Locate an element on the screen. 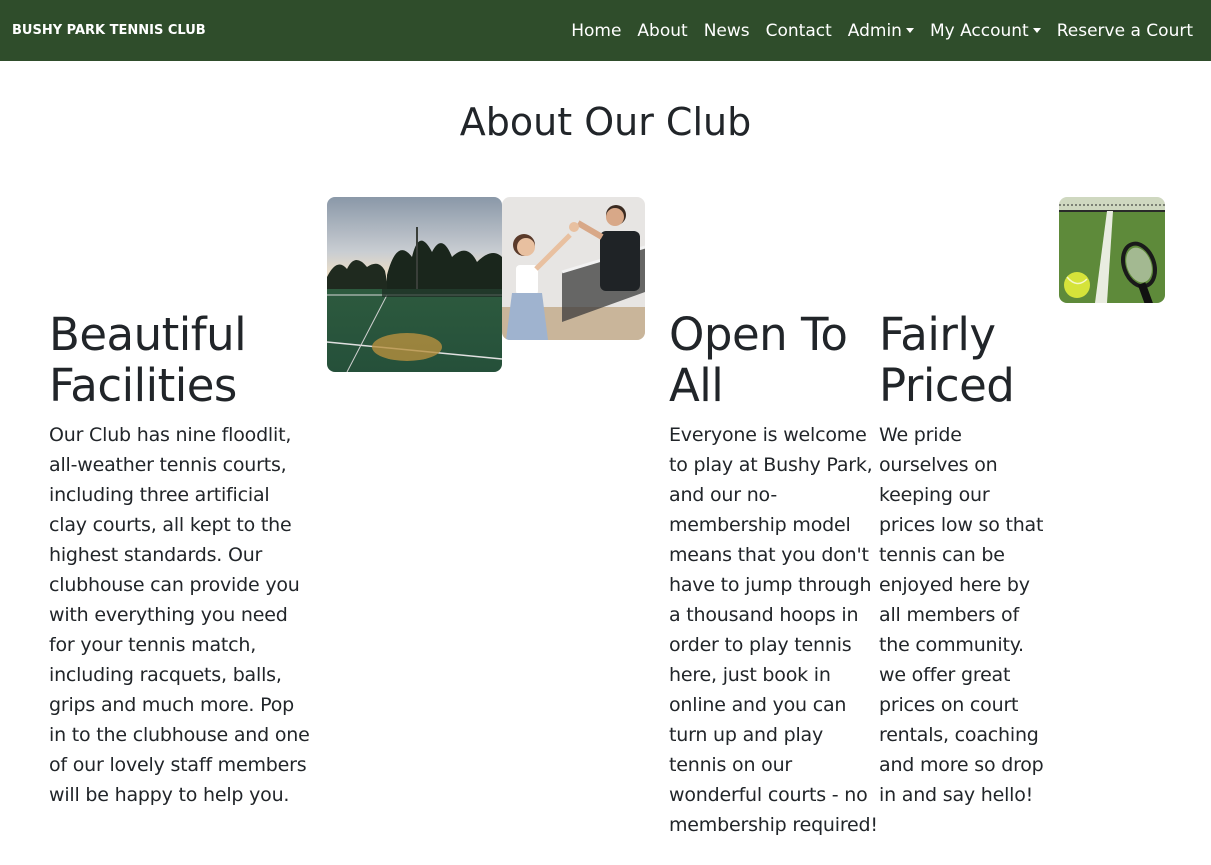 The height and width of the screenshot is (865, 1211). nav-home-link: Home is located at coordinates (596, 31).